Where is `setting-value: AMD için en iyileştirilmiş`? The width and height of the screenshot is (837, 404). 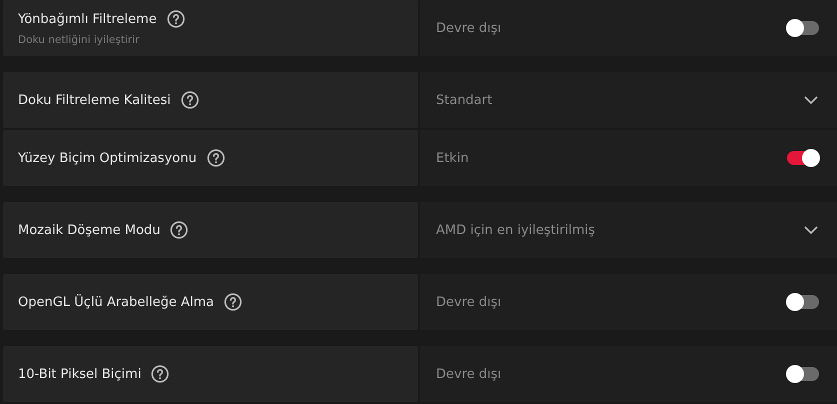 setting-value: AMD için en iyileştirilmiş is located at coordinates (515, 230).